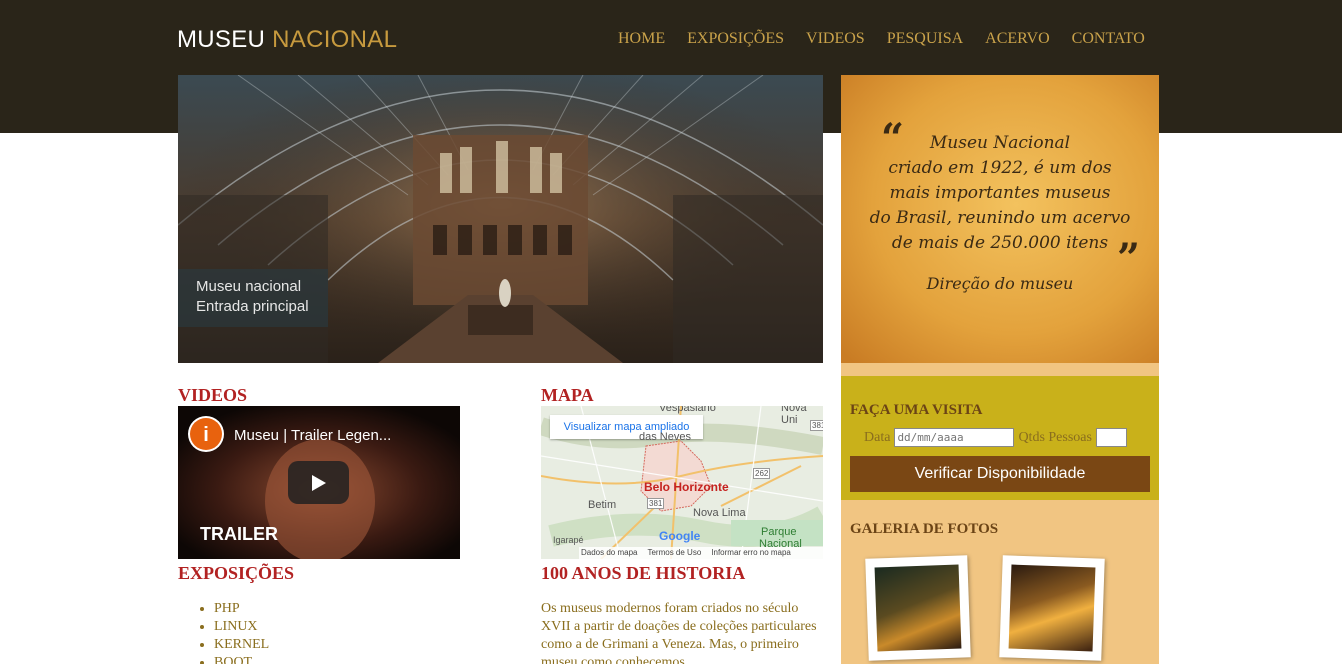 The height and width of the screenshot is (664, 1342). What do you see at coordinates (719, 513) in the screenshot?
I see `map-label: Nova Lima` at bounding box center [719, 513].